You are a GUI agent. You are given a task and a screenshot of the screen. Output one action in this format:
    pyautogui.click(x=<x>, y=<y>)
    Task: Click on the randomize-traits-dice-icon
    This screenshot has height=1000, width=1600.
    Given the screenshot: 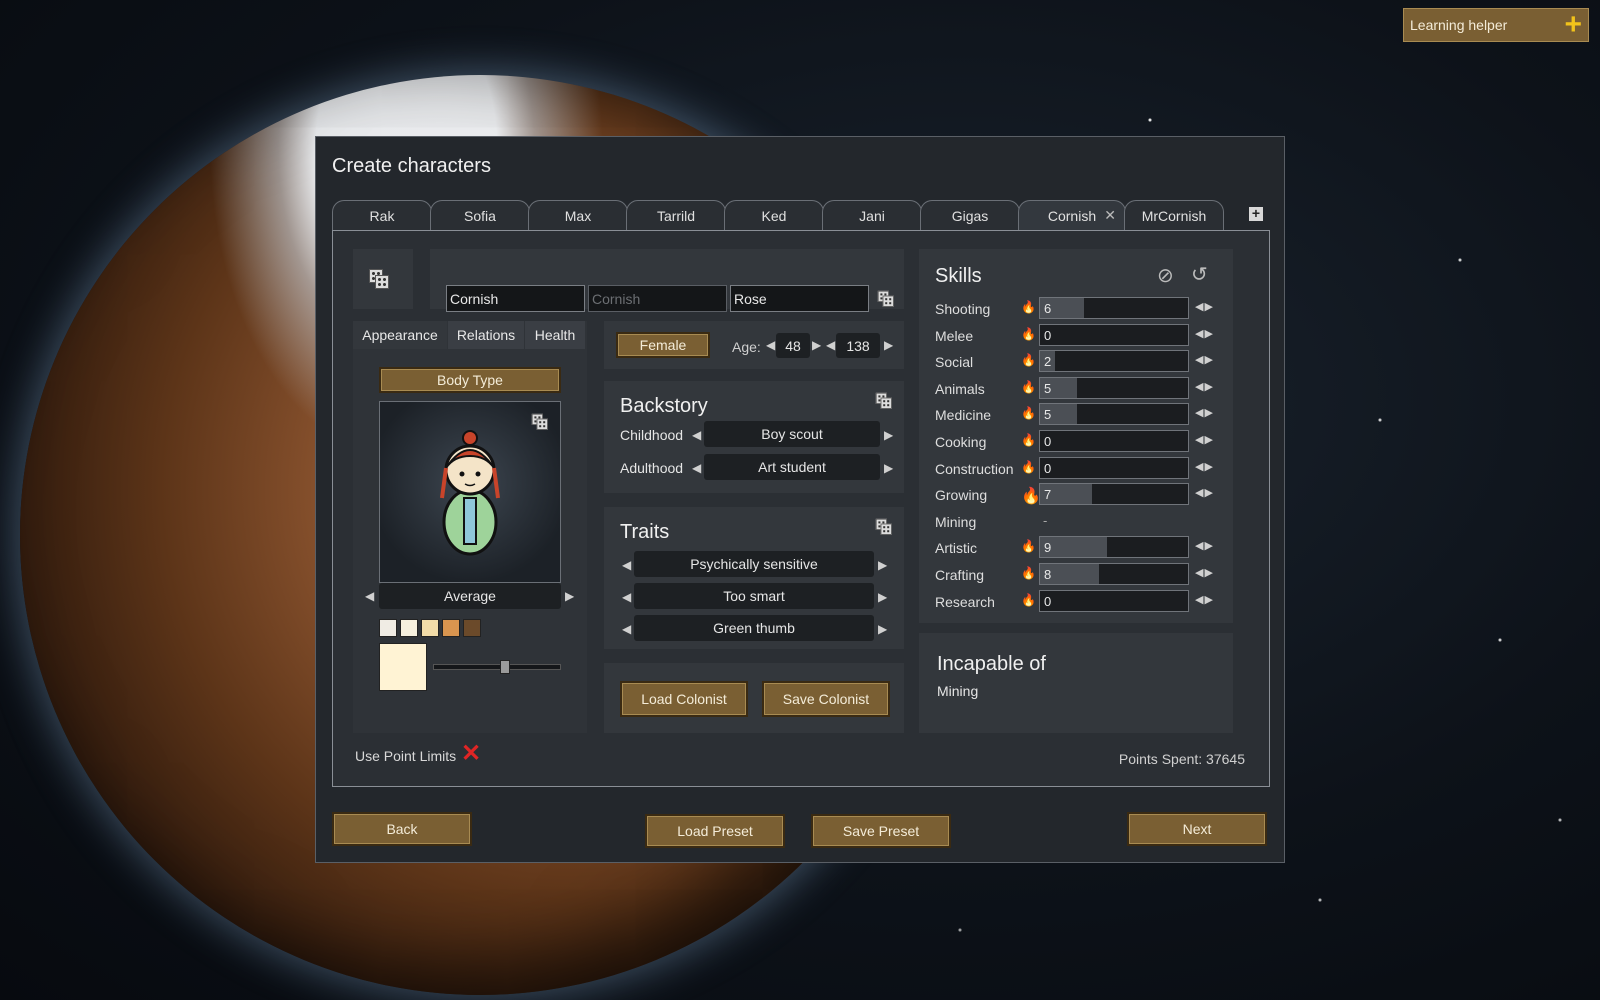 What is the action you would take?
    pyautogui.click(x=883, y=526)
    